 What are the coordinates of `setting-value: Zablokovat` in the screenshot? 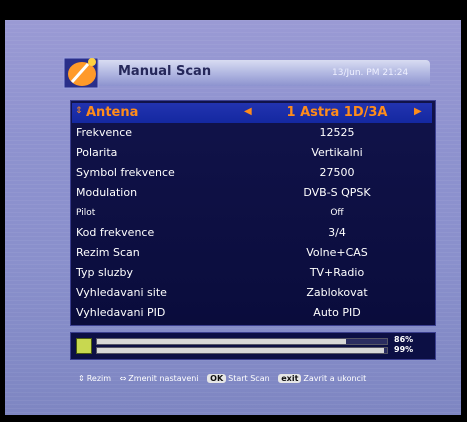 It's located at (337, 292).